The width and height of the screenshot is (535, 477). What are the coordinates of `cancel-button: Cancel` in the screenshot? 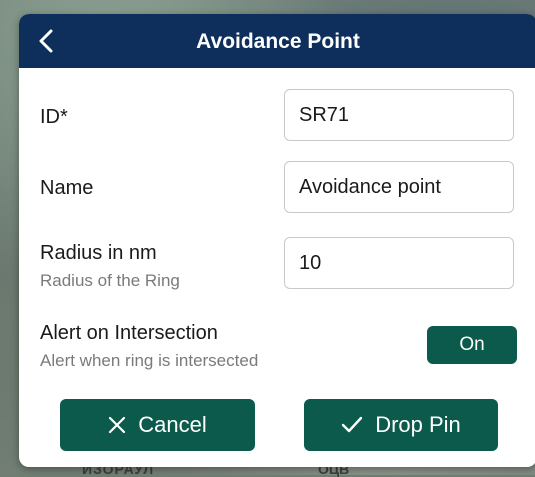 It's located at (157, 425).